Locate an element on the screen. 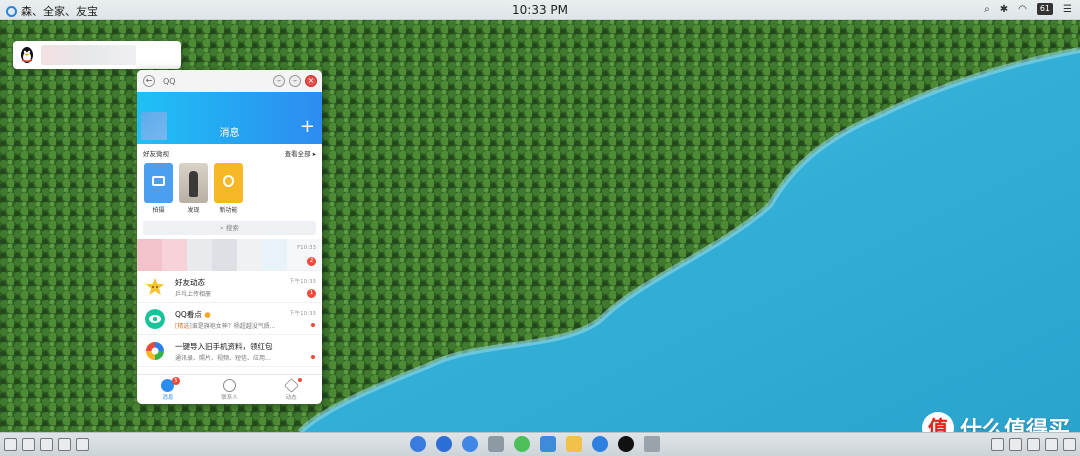 Image resolution: width=1080 pixels, height=456 pixels. dock is located at coordinates (535, 444).